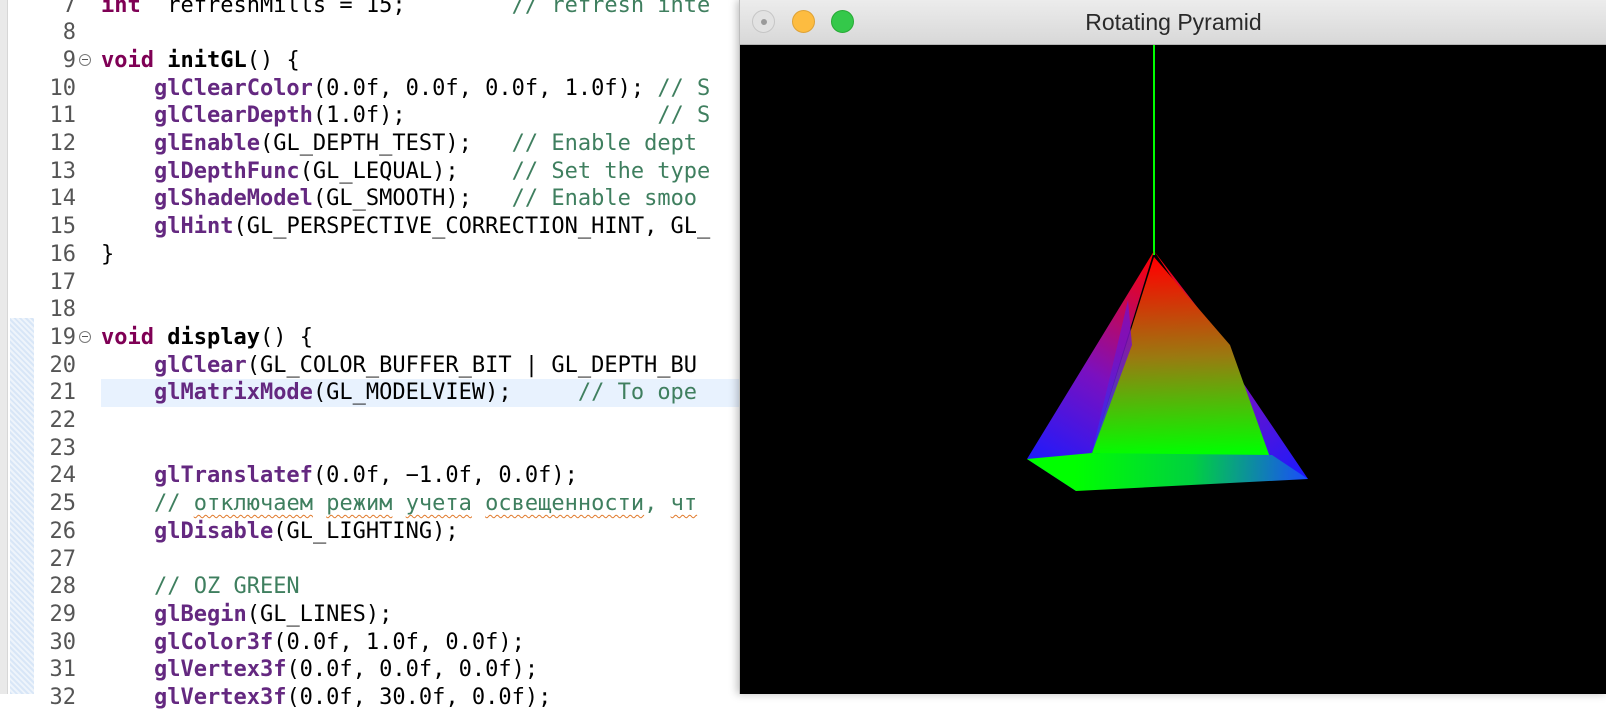  I want to click on code-token: // refresh inte, so click(558, 9).